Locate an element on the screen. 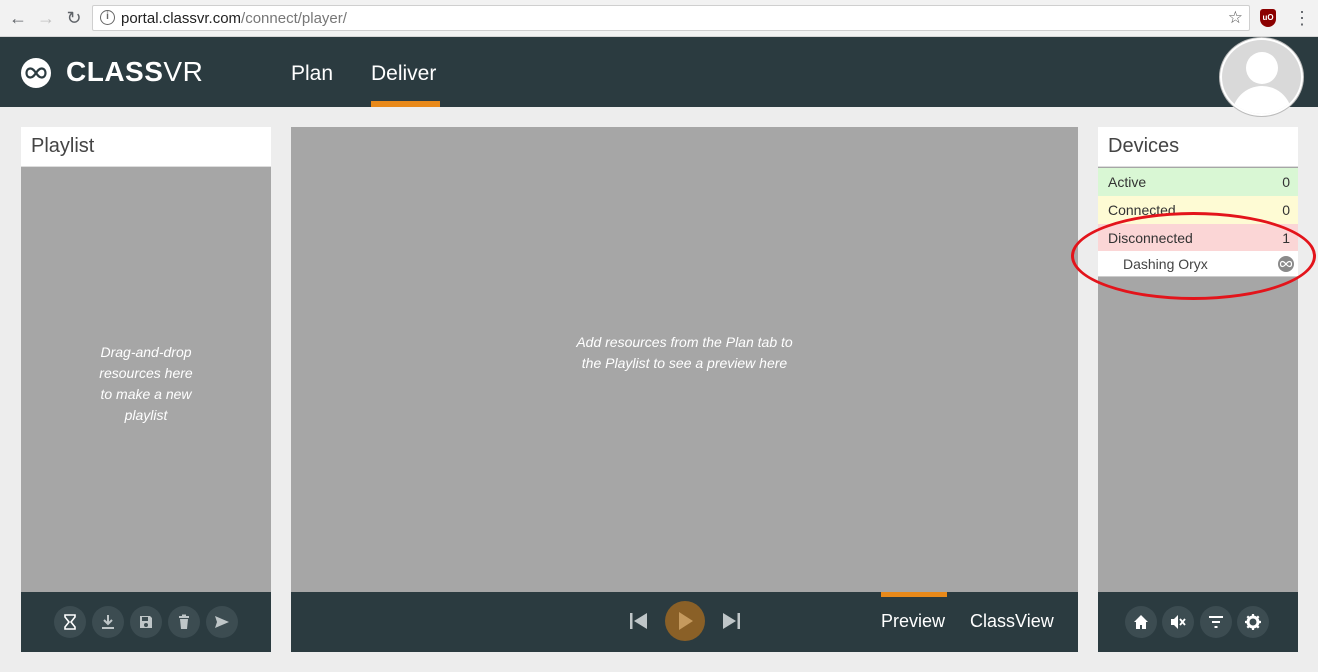 This screenshot has height=672, width=1318. reload-icon: ↻ is located at coordinates (74, 18).